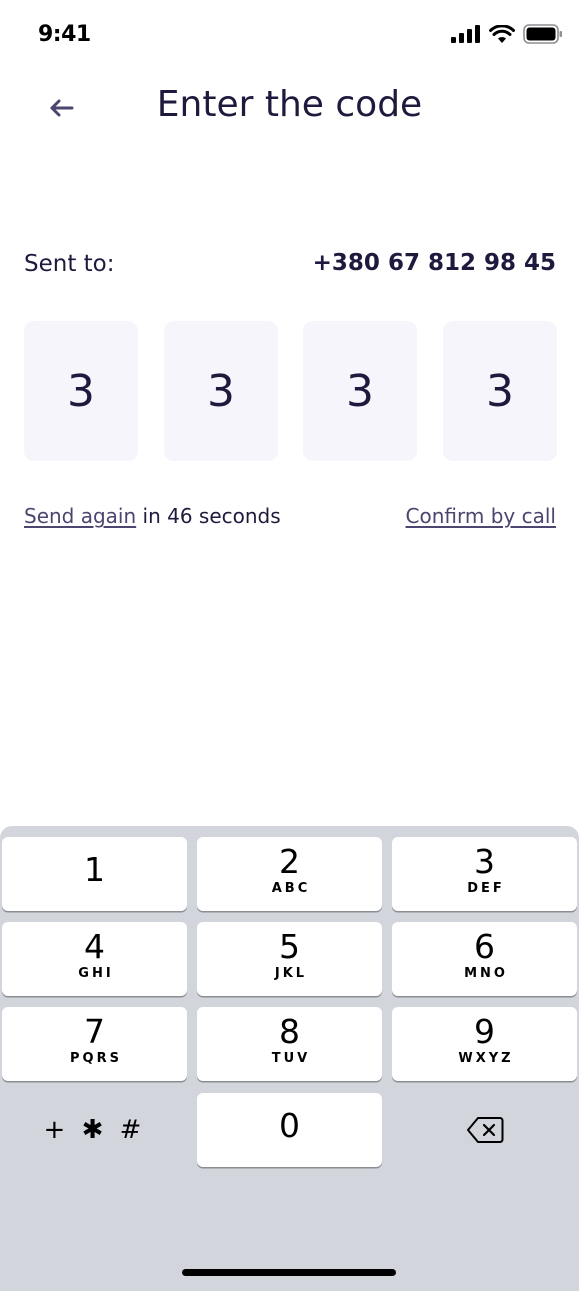  What do you see at coordinates (484, 861) in the screenshot?
I see `key-number: 3` at bounding box center [484, 861].